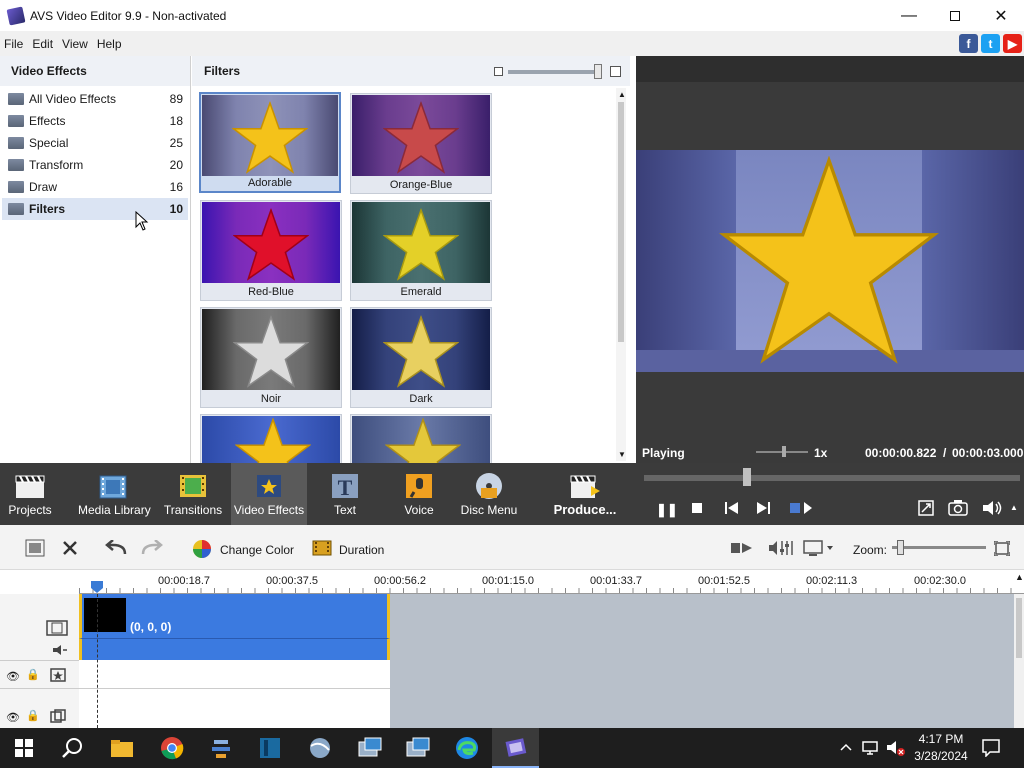  Describe the element at coordinates (958, 507) in the screenshot. I see `snapshot-icon` at that location.